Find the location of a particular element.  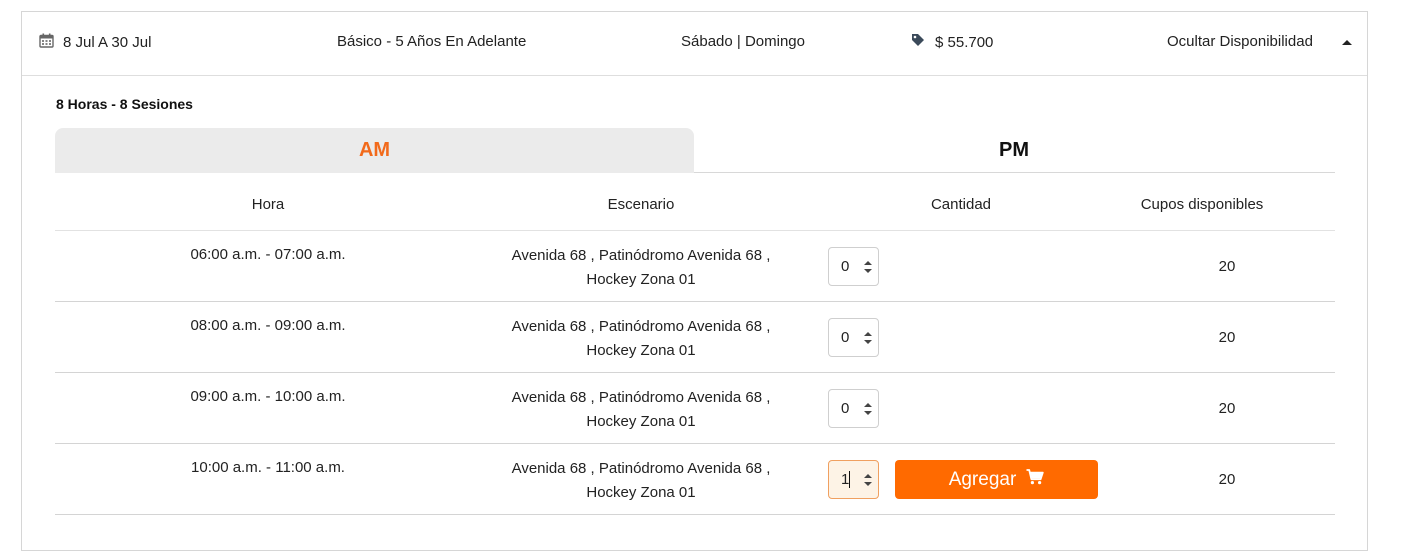

header-hora: Hora is located at coordinates (268, 204).